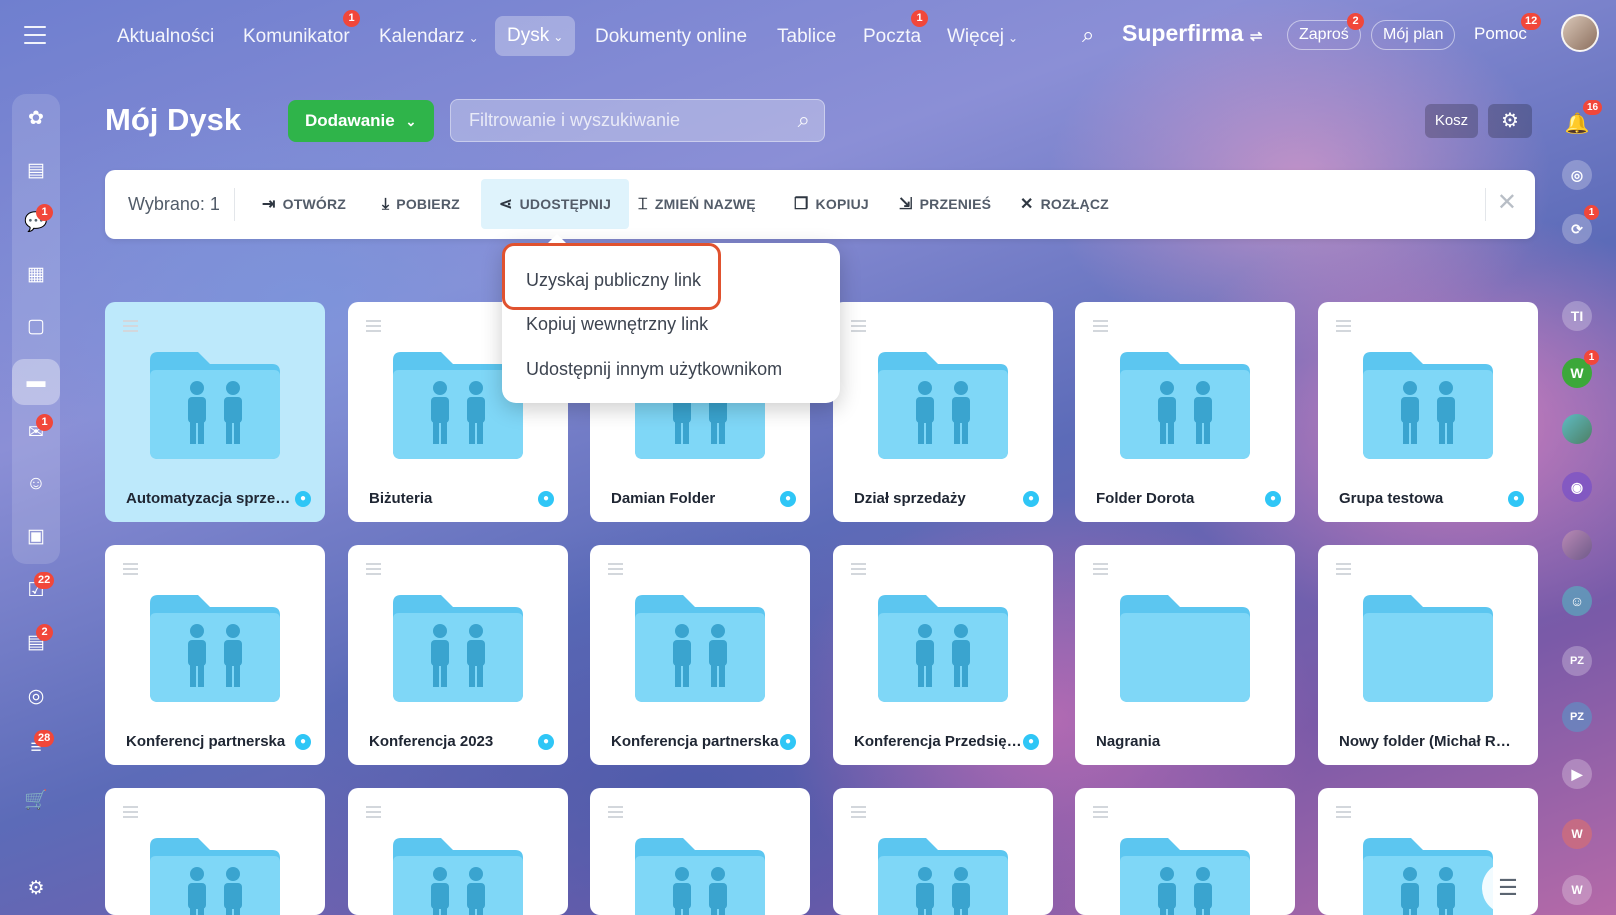  Describe the element at coordinates (36, 536) in the screenshot. I see `presentation-icon: ▣` at that location.